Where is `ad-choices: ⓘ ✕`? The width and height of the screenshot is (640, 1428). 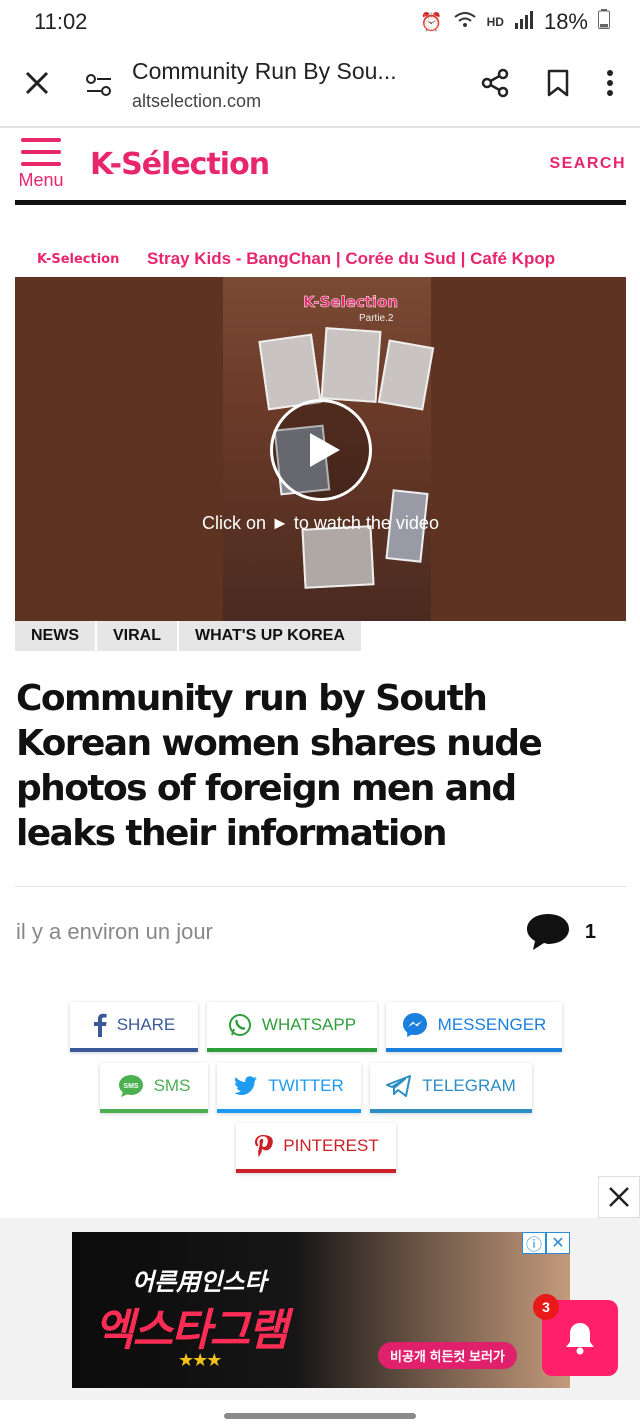 ad-choices: ⓘ ✕ is located at coordinates (546, 1243).